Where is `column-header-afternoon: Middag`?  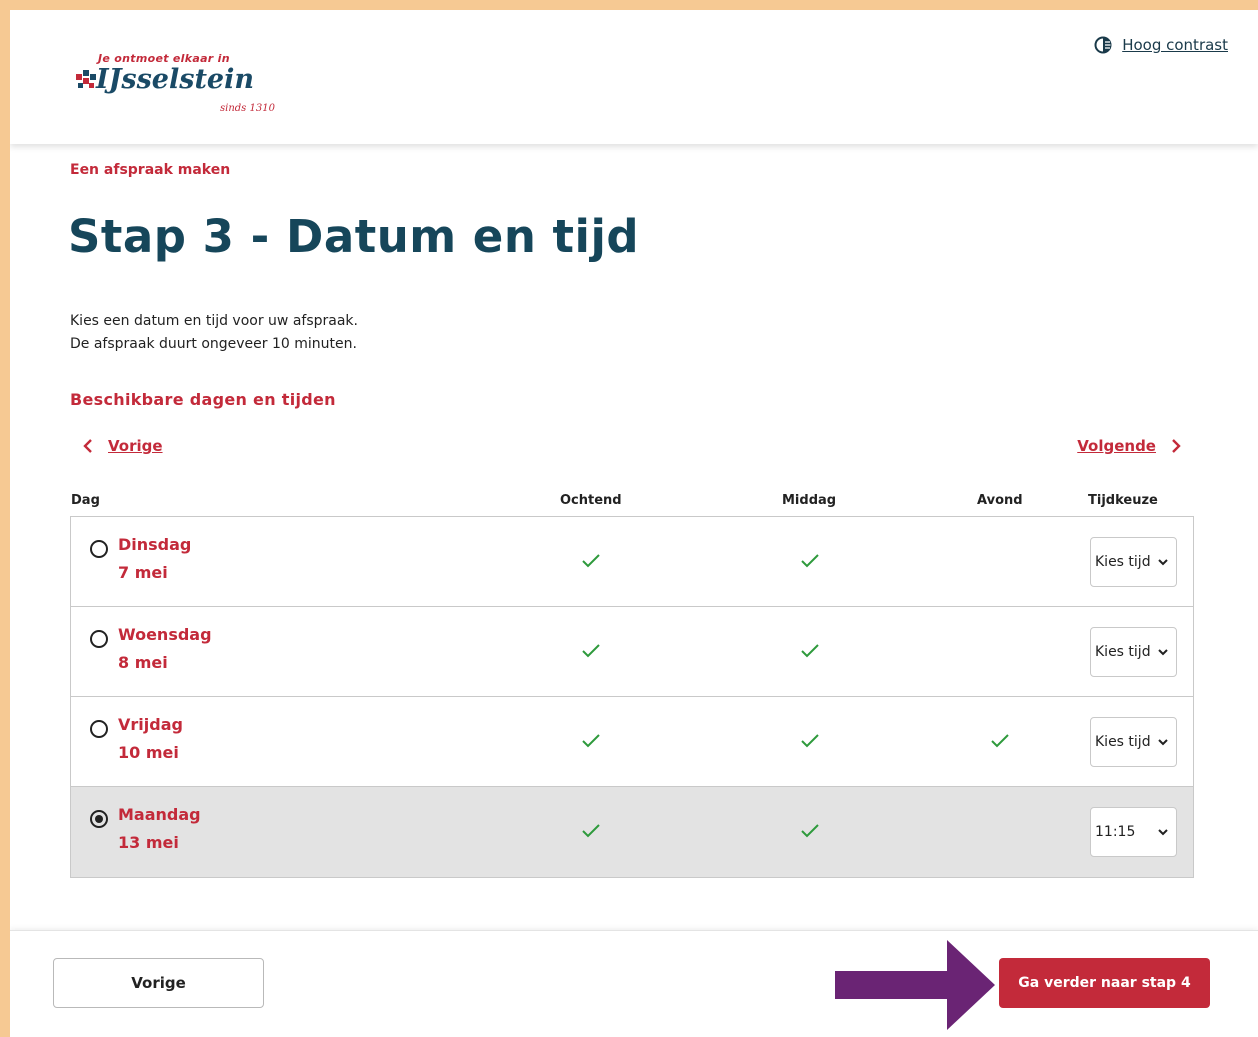
column-header-afternoon: Middag is located at coordinates (809, 500).